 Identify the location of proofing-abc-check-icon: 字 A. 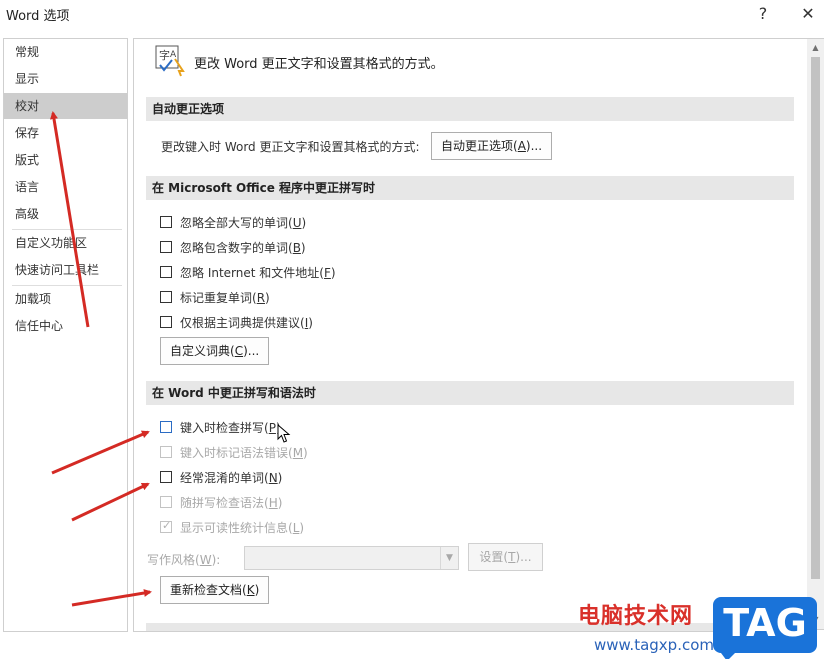
(170, 61).